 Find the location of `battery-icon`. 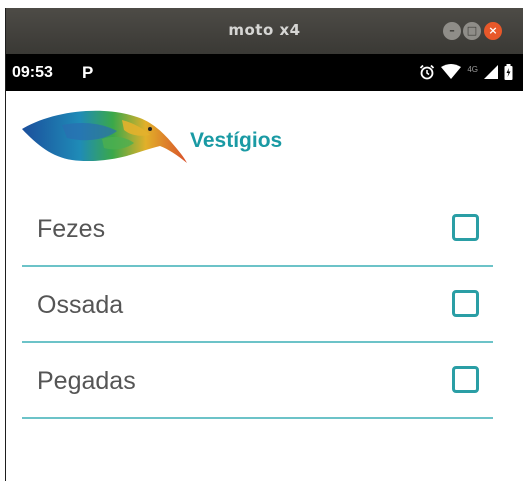

battery-icon is located at coordinates (508, 72).